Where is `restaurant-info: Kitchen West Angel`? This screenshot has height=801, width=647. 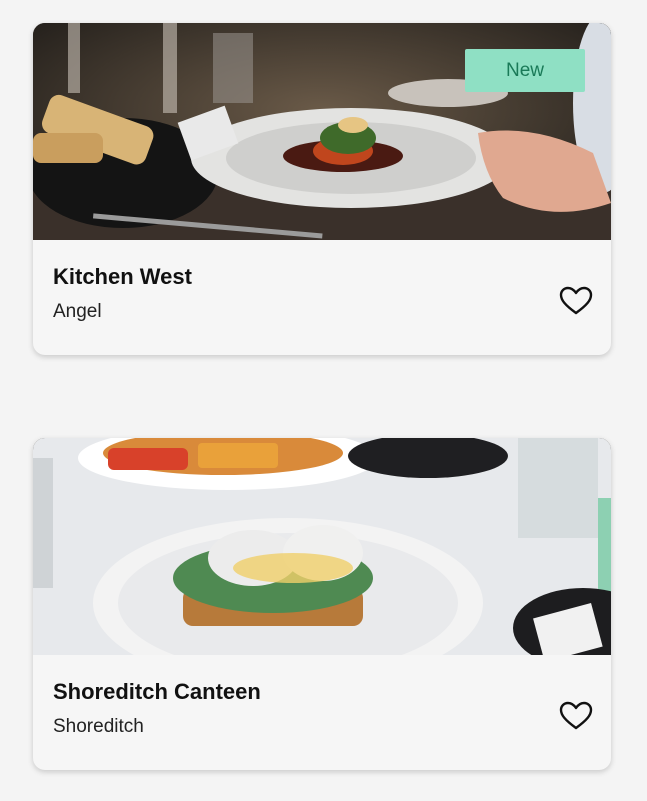 restaurant-info: Kitchen West Angel is located at coordinates (322, 297).